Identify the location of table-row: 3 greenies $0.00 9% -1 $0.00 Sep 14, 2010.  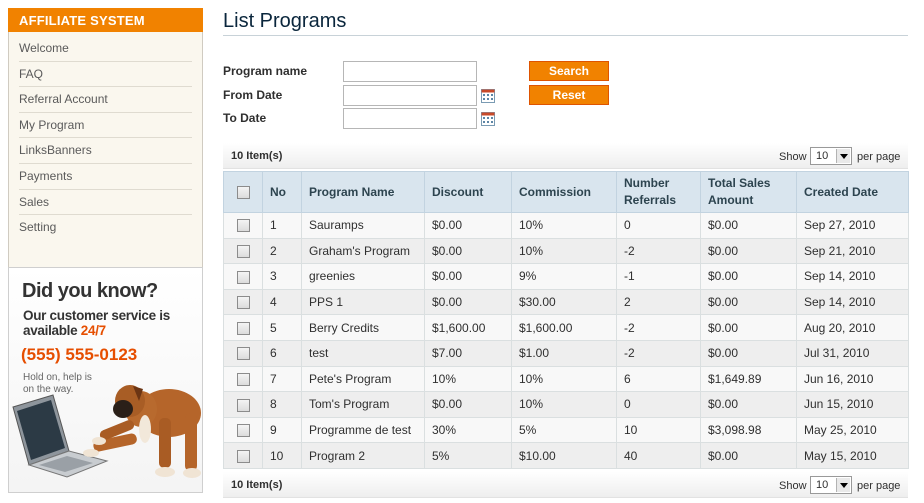
(566, 276).